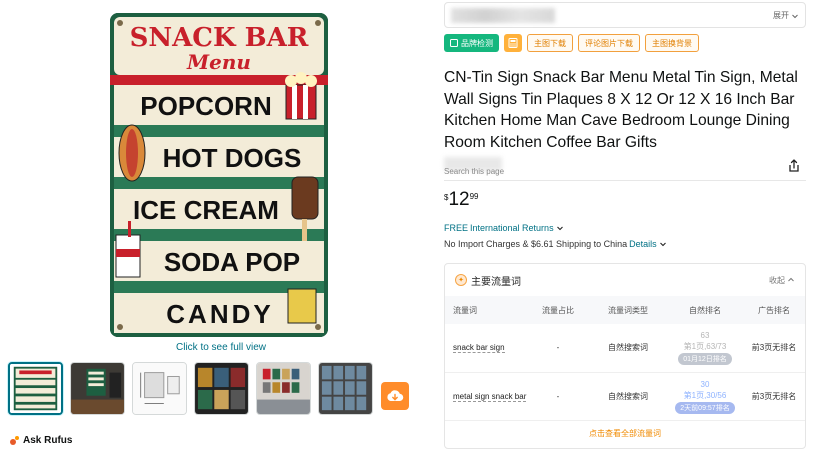 This screenshot has width=816, height=449. I want to click on rank-detail: 第1页,30/56, so click(705, 395).